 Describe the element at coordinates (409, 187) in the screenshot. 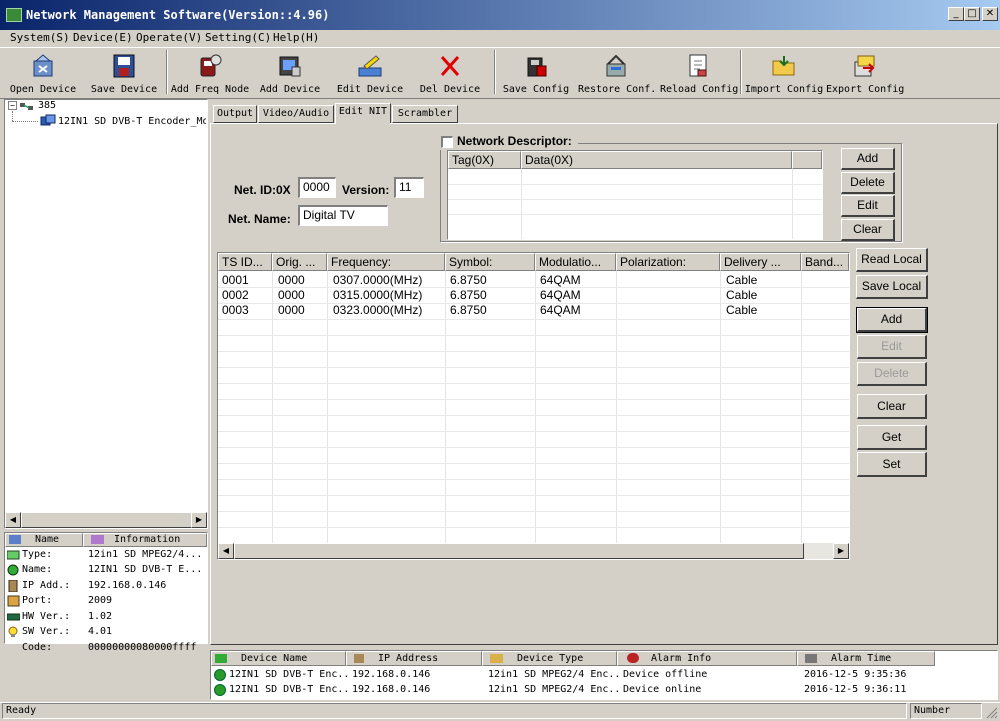

I see `version-input: 11` at that location.